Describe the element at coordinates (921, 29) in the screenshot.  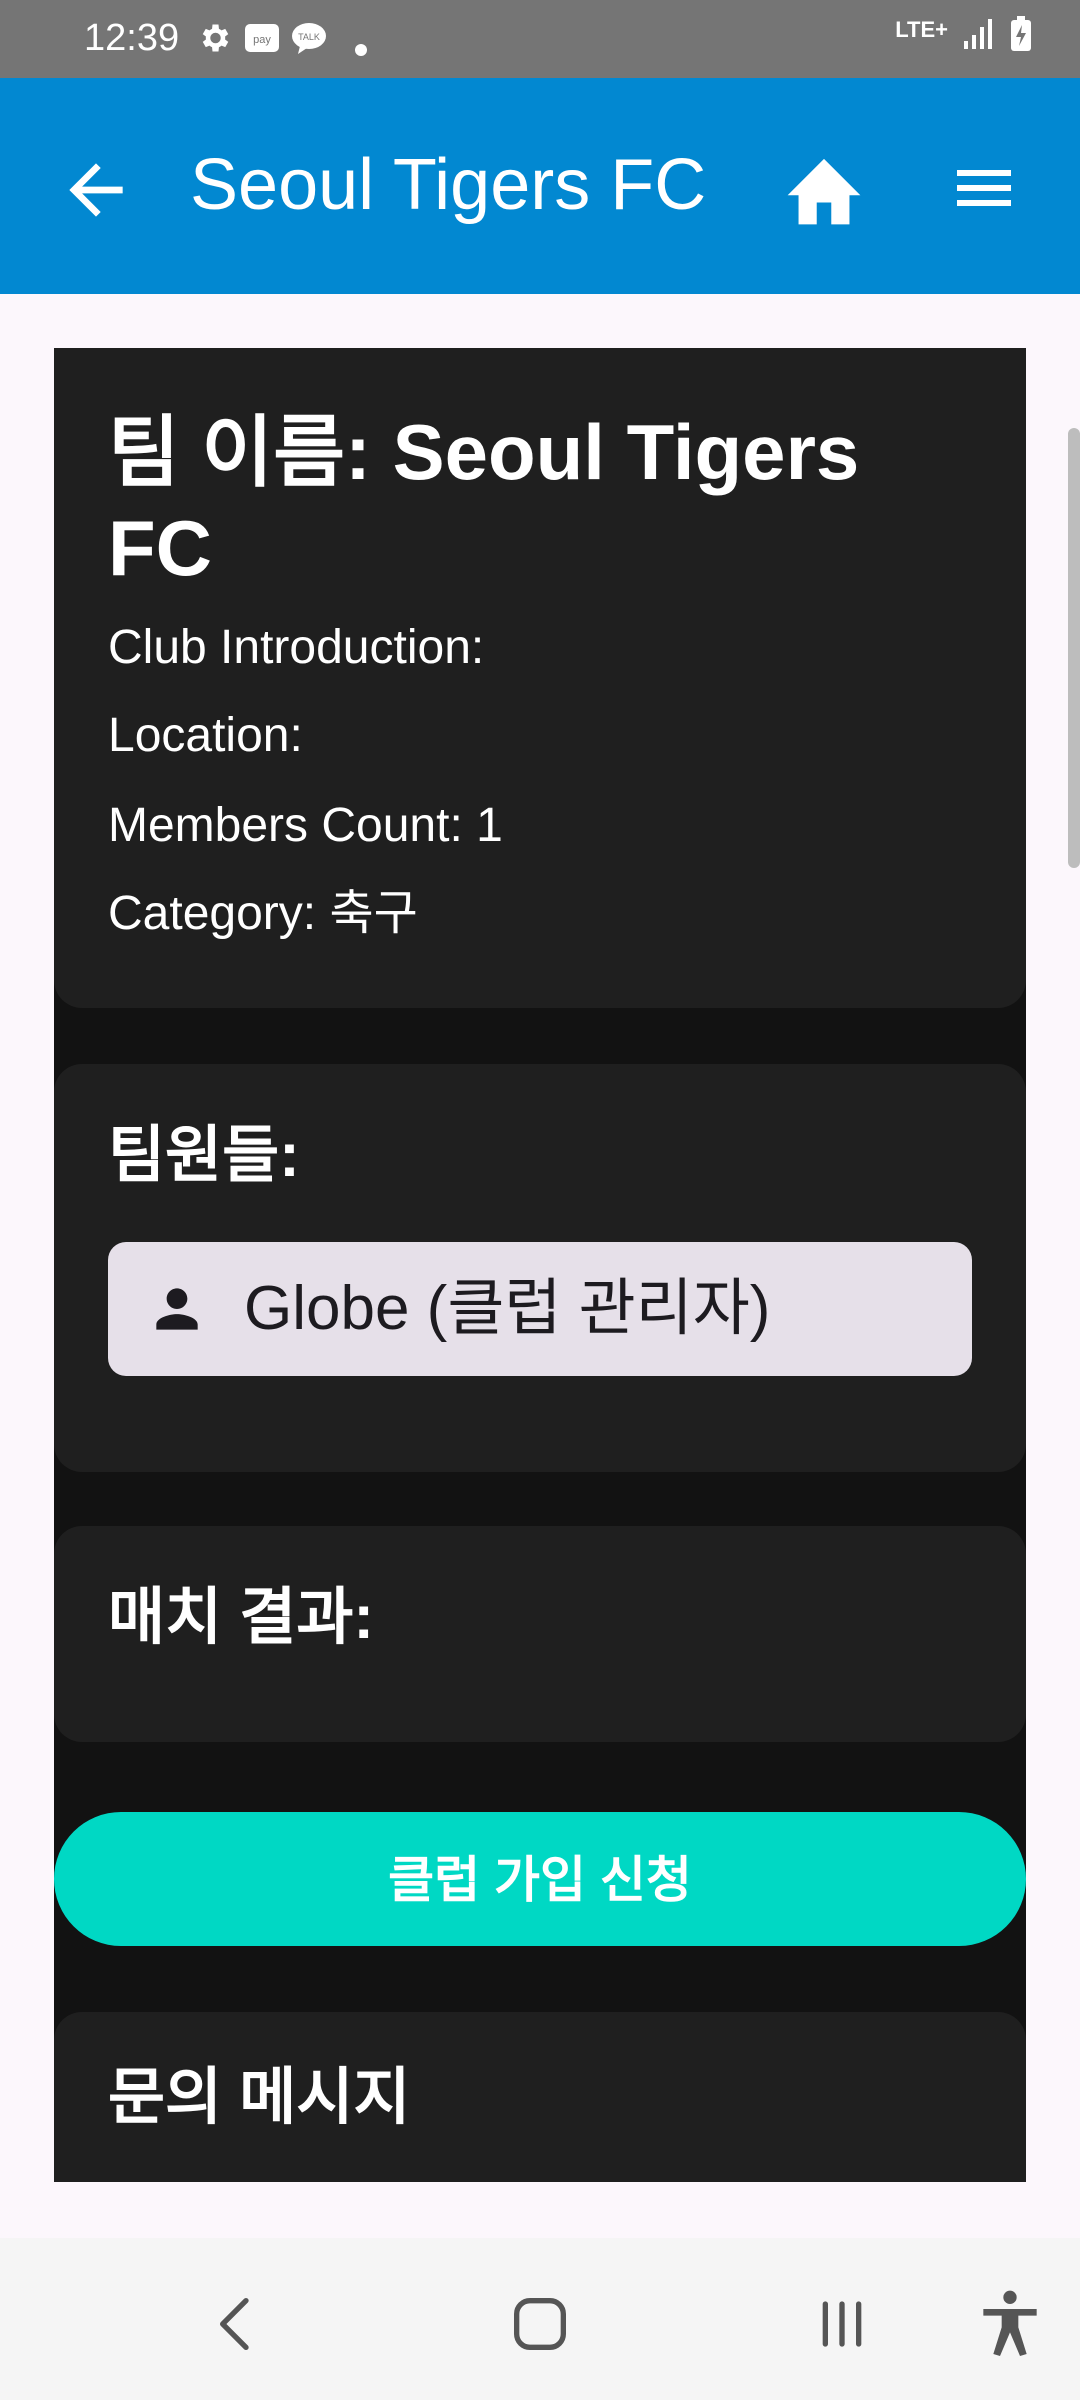
I see `network-type: LTE+` at that location.